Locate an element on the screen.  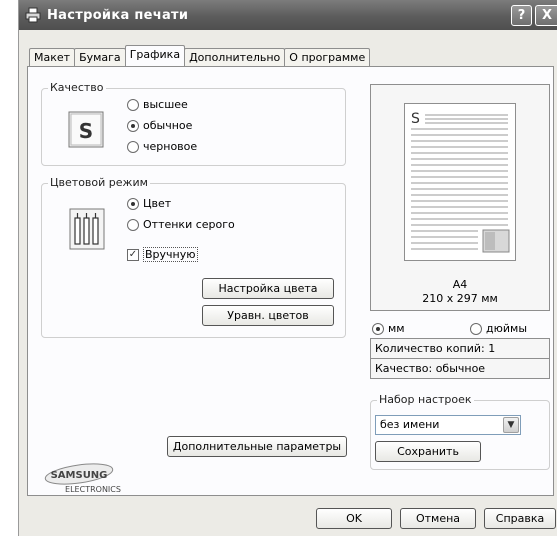
grayscale-radio: Оттенки серого is located at coordinates (181, 224).